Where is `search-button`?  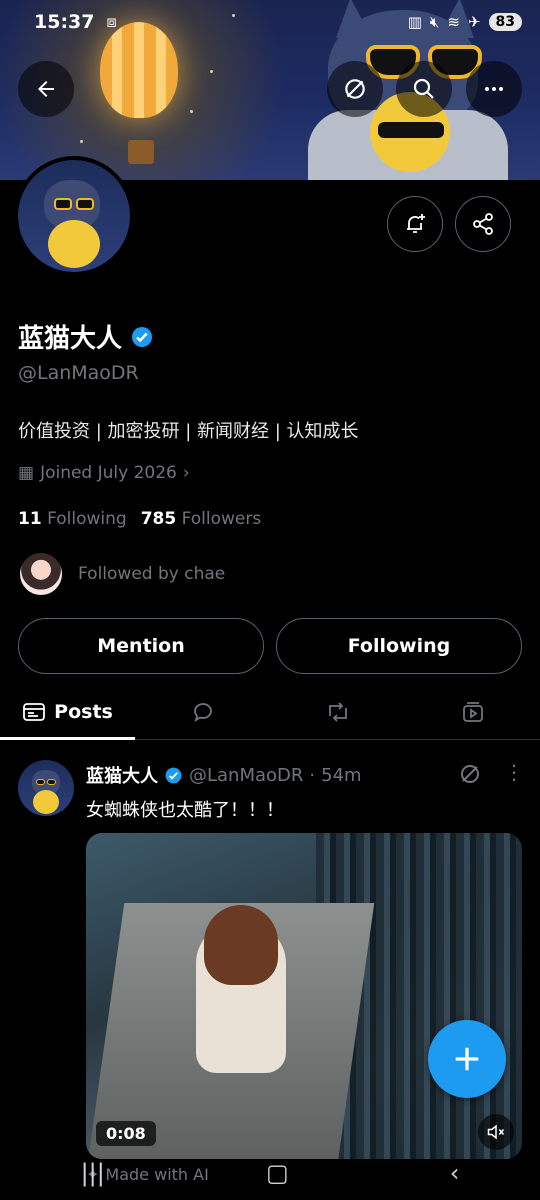
search-button is located at coordinates (424, 89).